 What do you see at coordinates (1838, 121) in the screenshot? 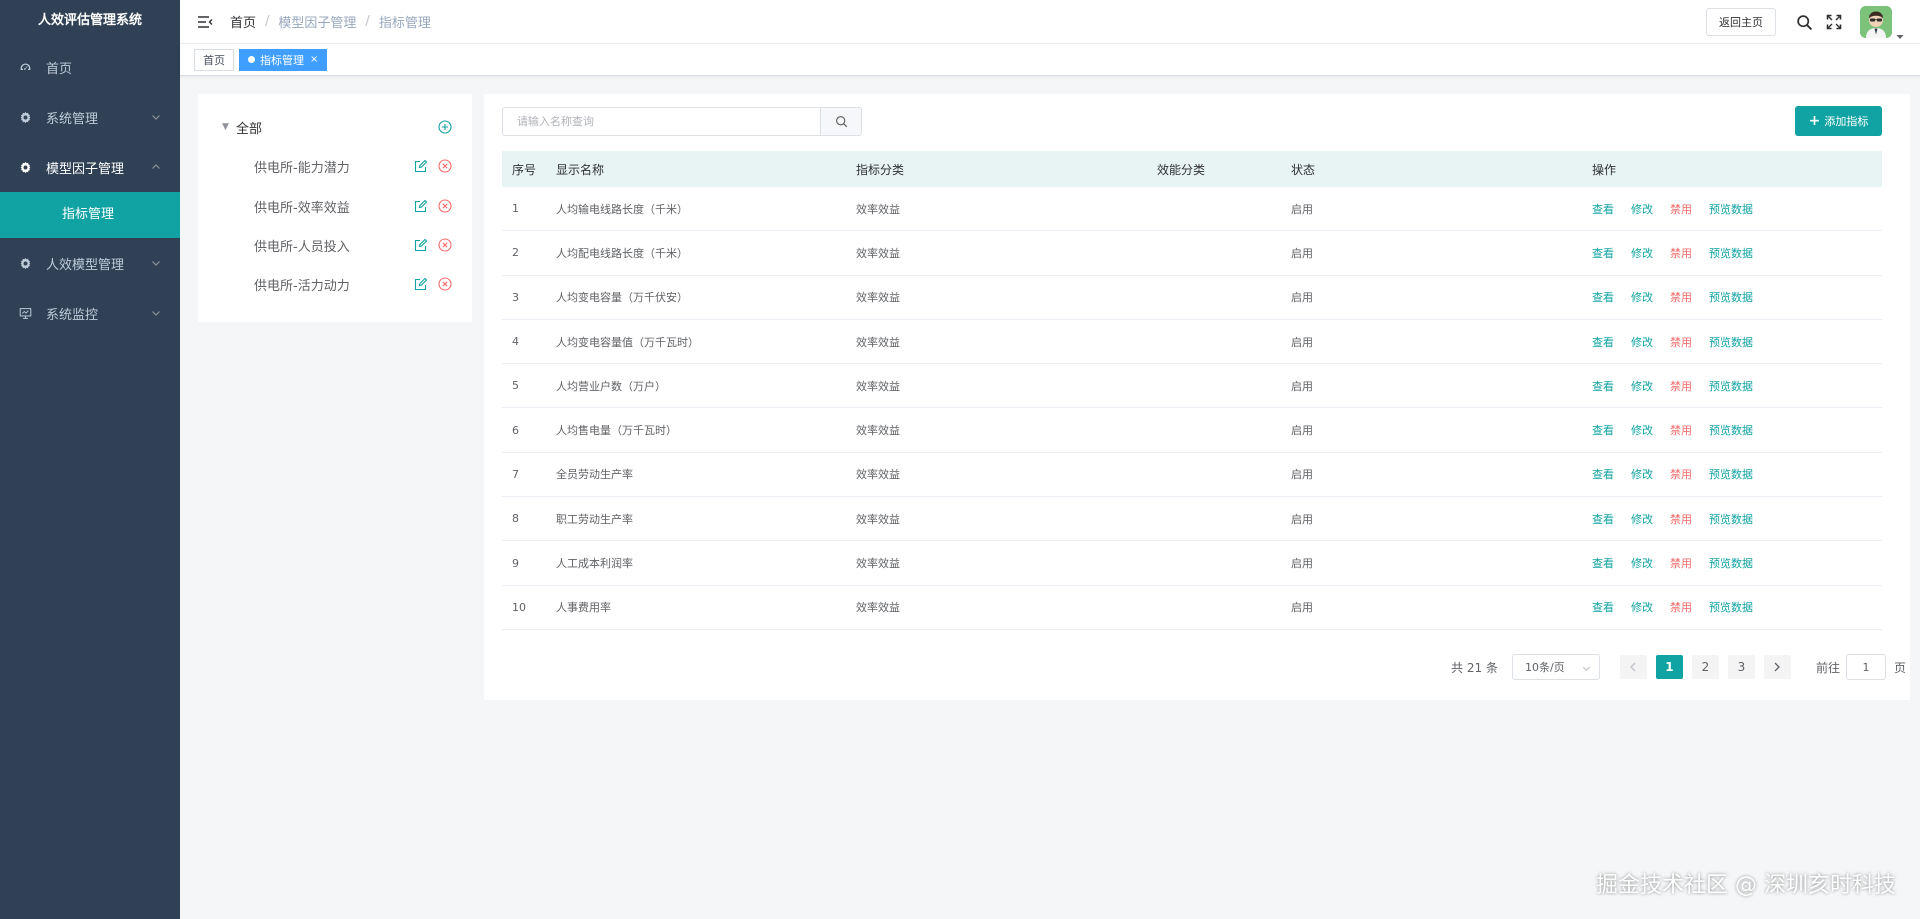
I see `add-indicator-button: + 添加指标` at bounding box center [1838, 121].